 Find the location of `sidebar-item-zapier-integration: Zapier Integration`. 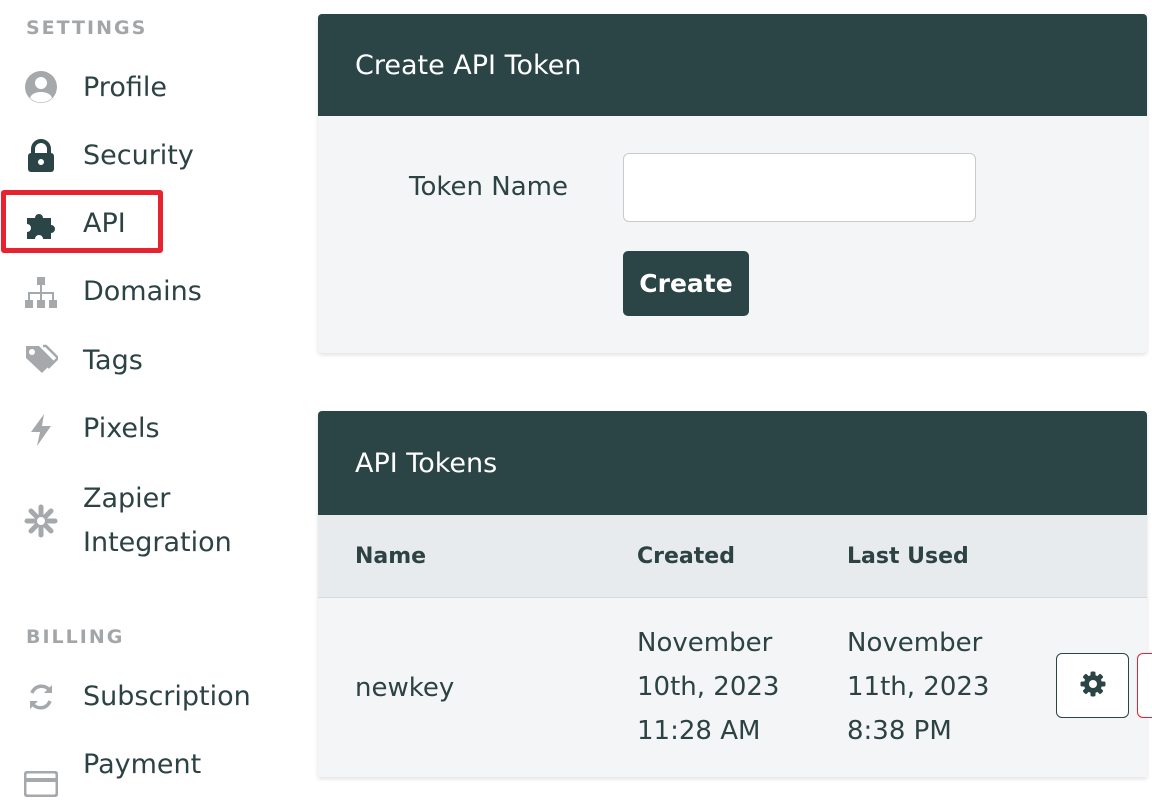

sidebar-item-zapier-integration: Zapier Integration is located at coordinates (145, 522).